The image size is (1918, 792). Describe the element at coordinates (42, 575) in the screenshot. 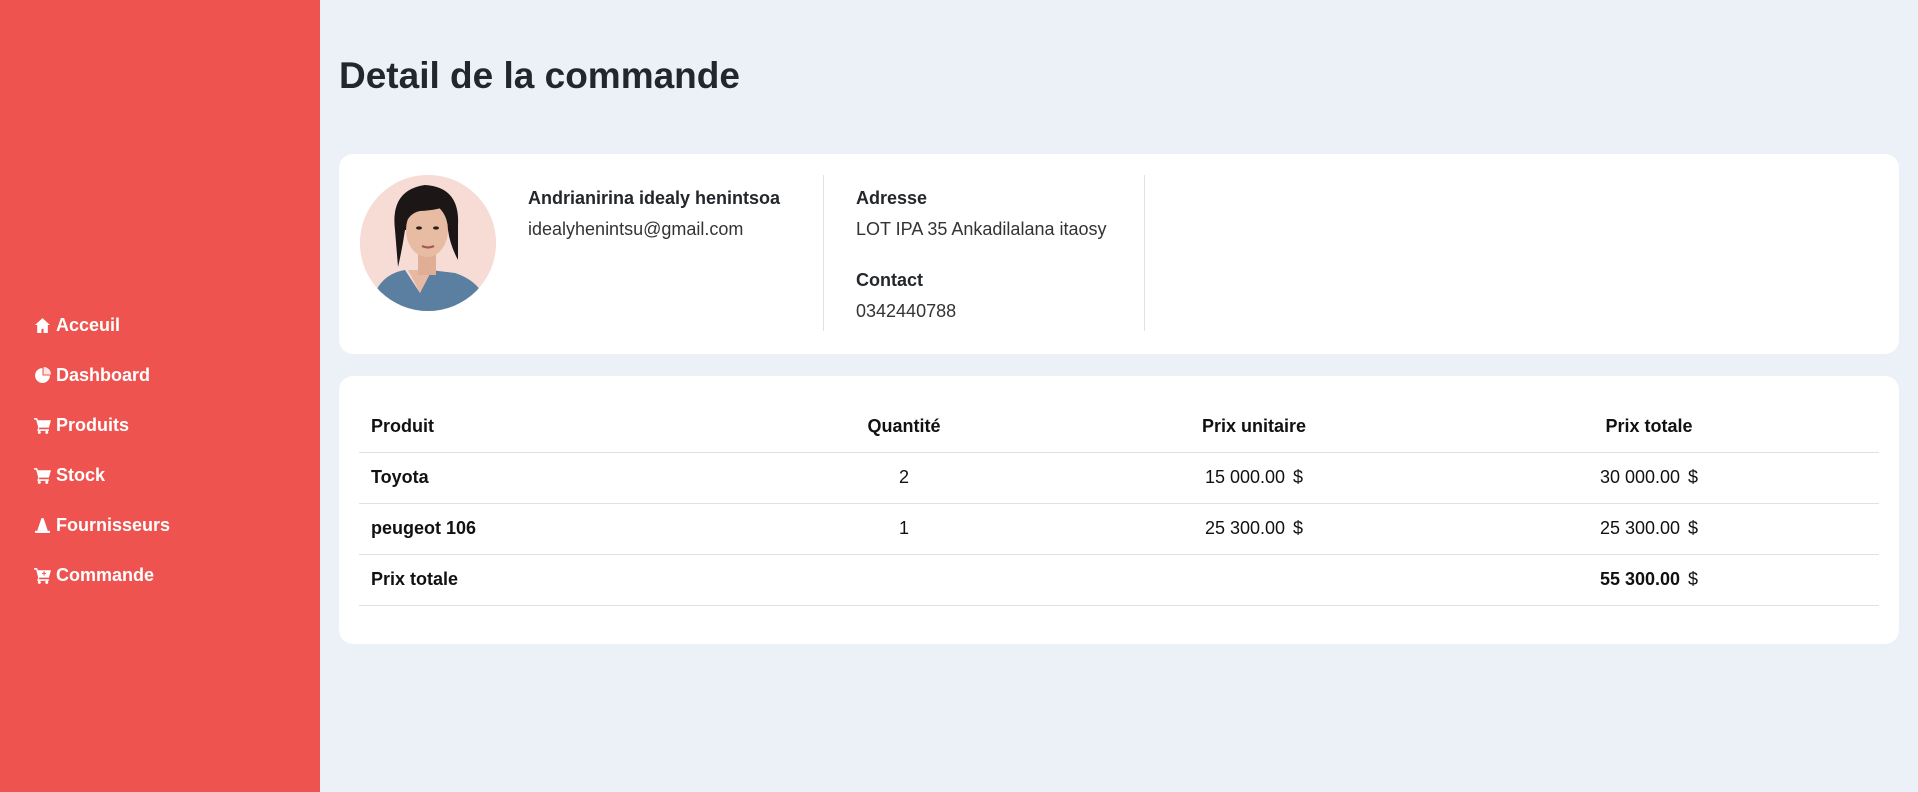

I see `cart-plus-icon` at that location.